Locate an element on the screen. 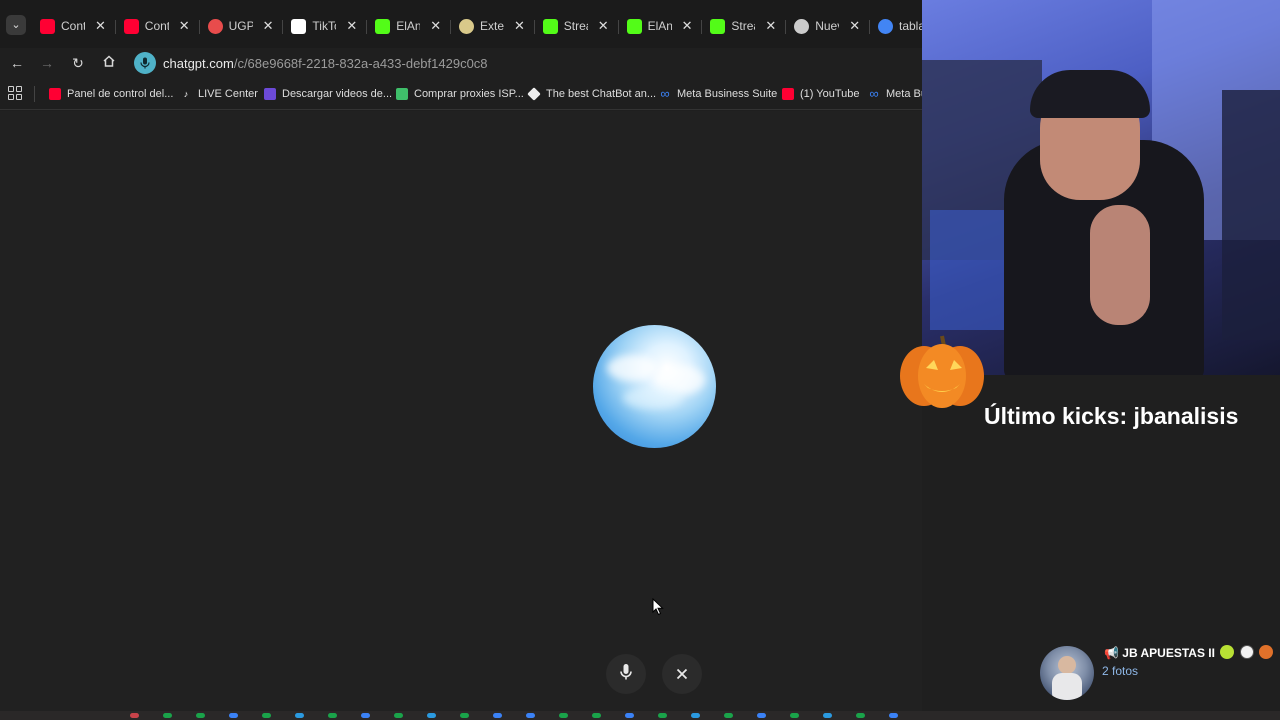 The image size is (1280, 720). browser-tab: Exter ✕ is located at coordinates (492, 26).